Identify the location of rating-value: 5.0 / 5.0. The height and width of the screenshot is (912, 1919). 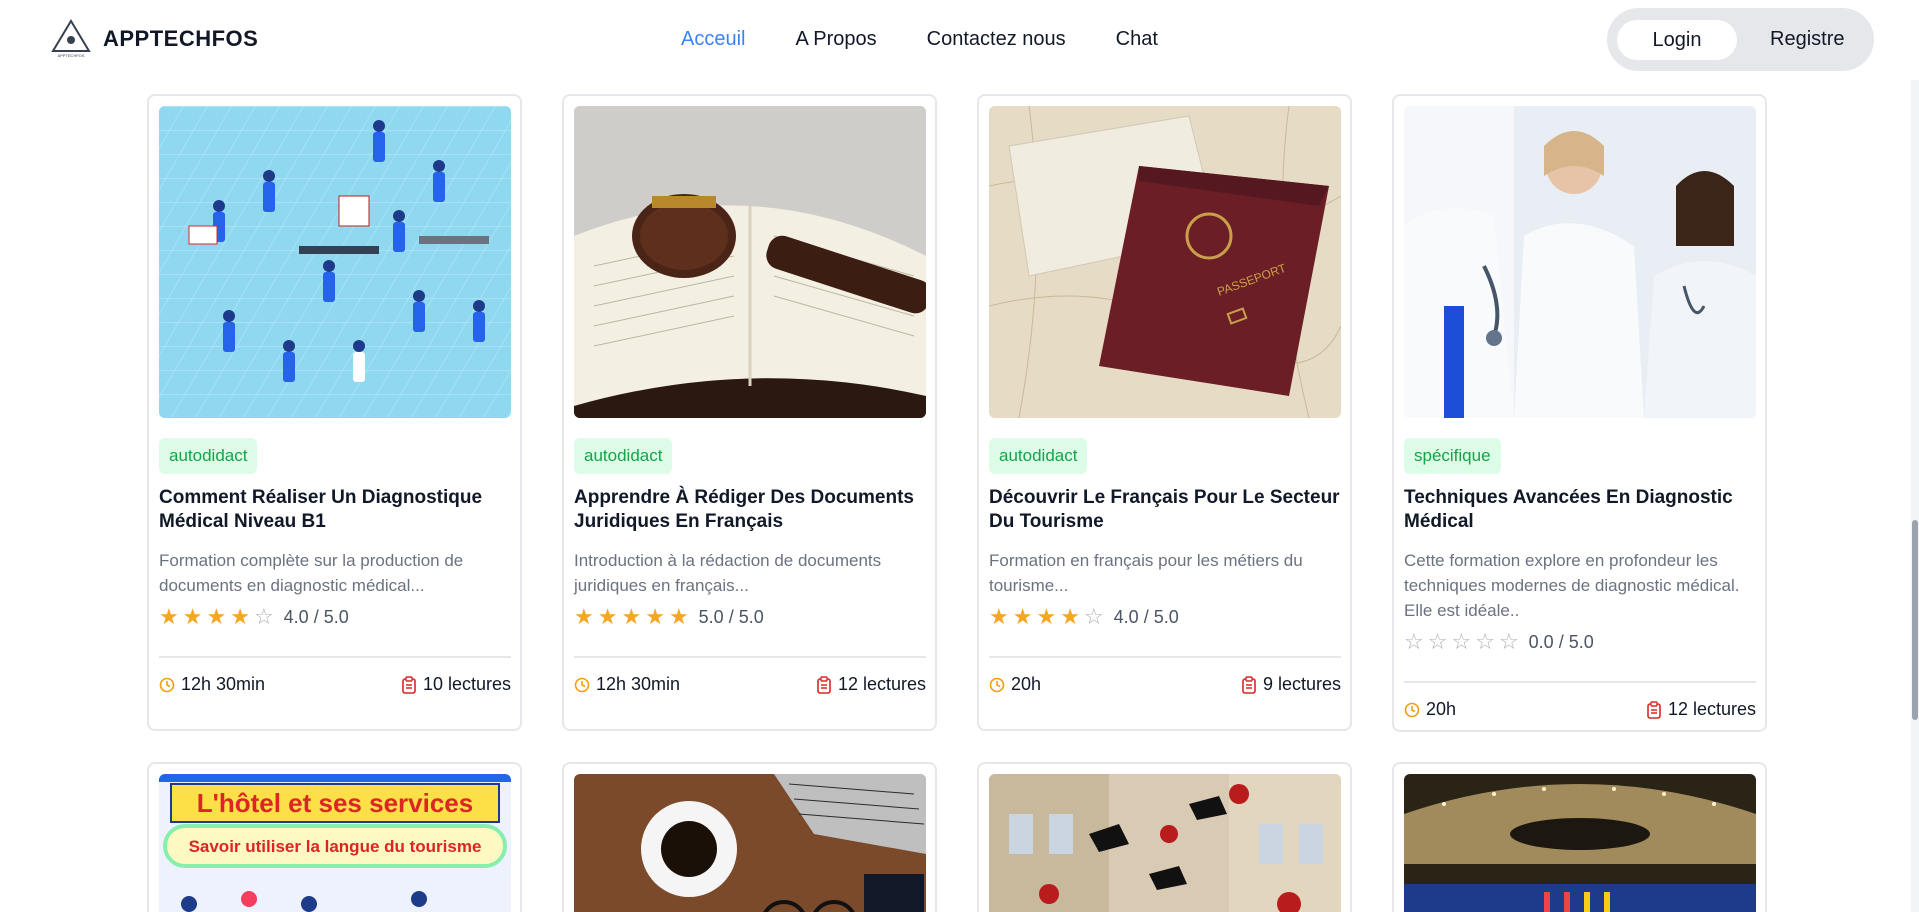
(731, 616).